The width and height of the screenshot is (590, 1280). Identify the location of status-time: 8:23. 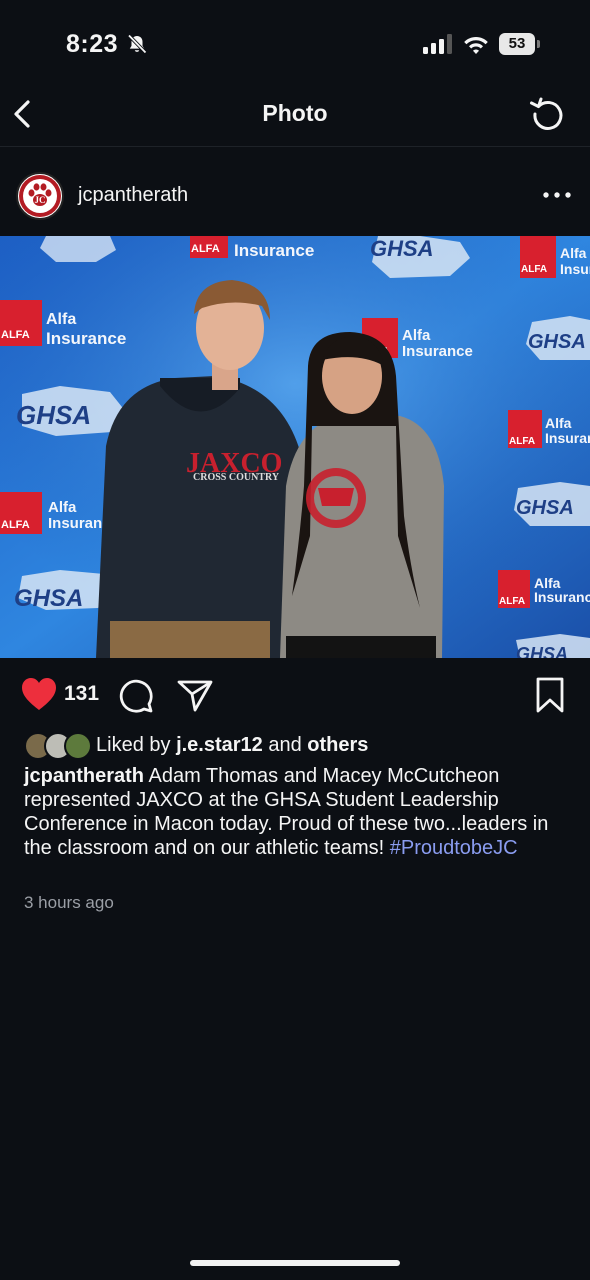
(92, 44).